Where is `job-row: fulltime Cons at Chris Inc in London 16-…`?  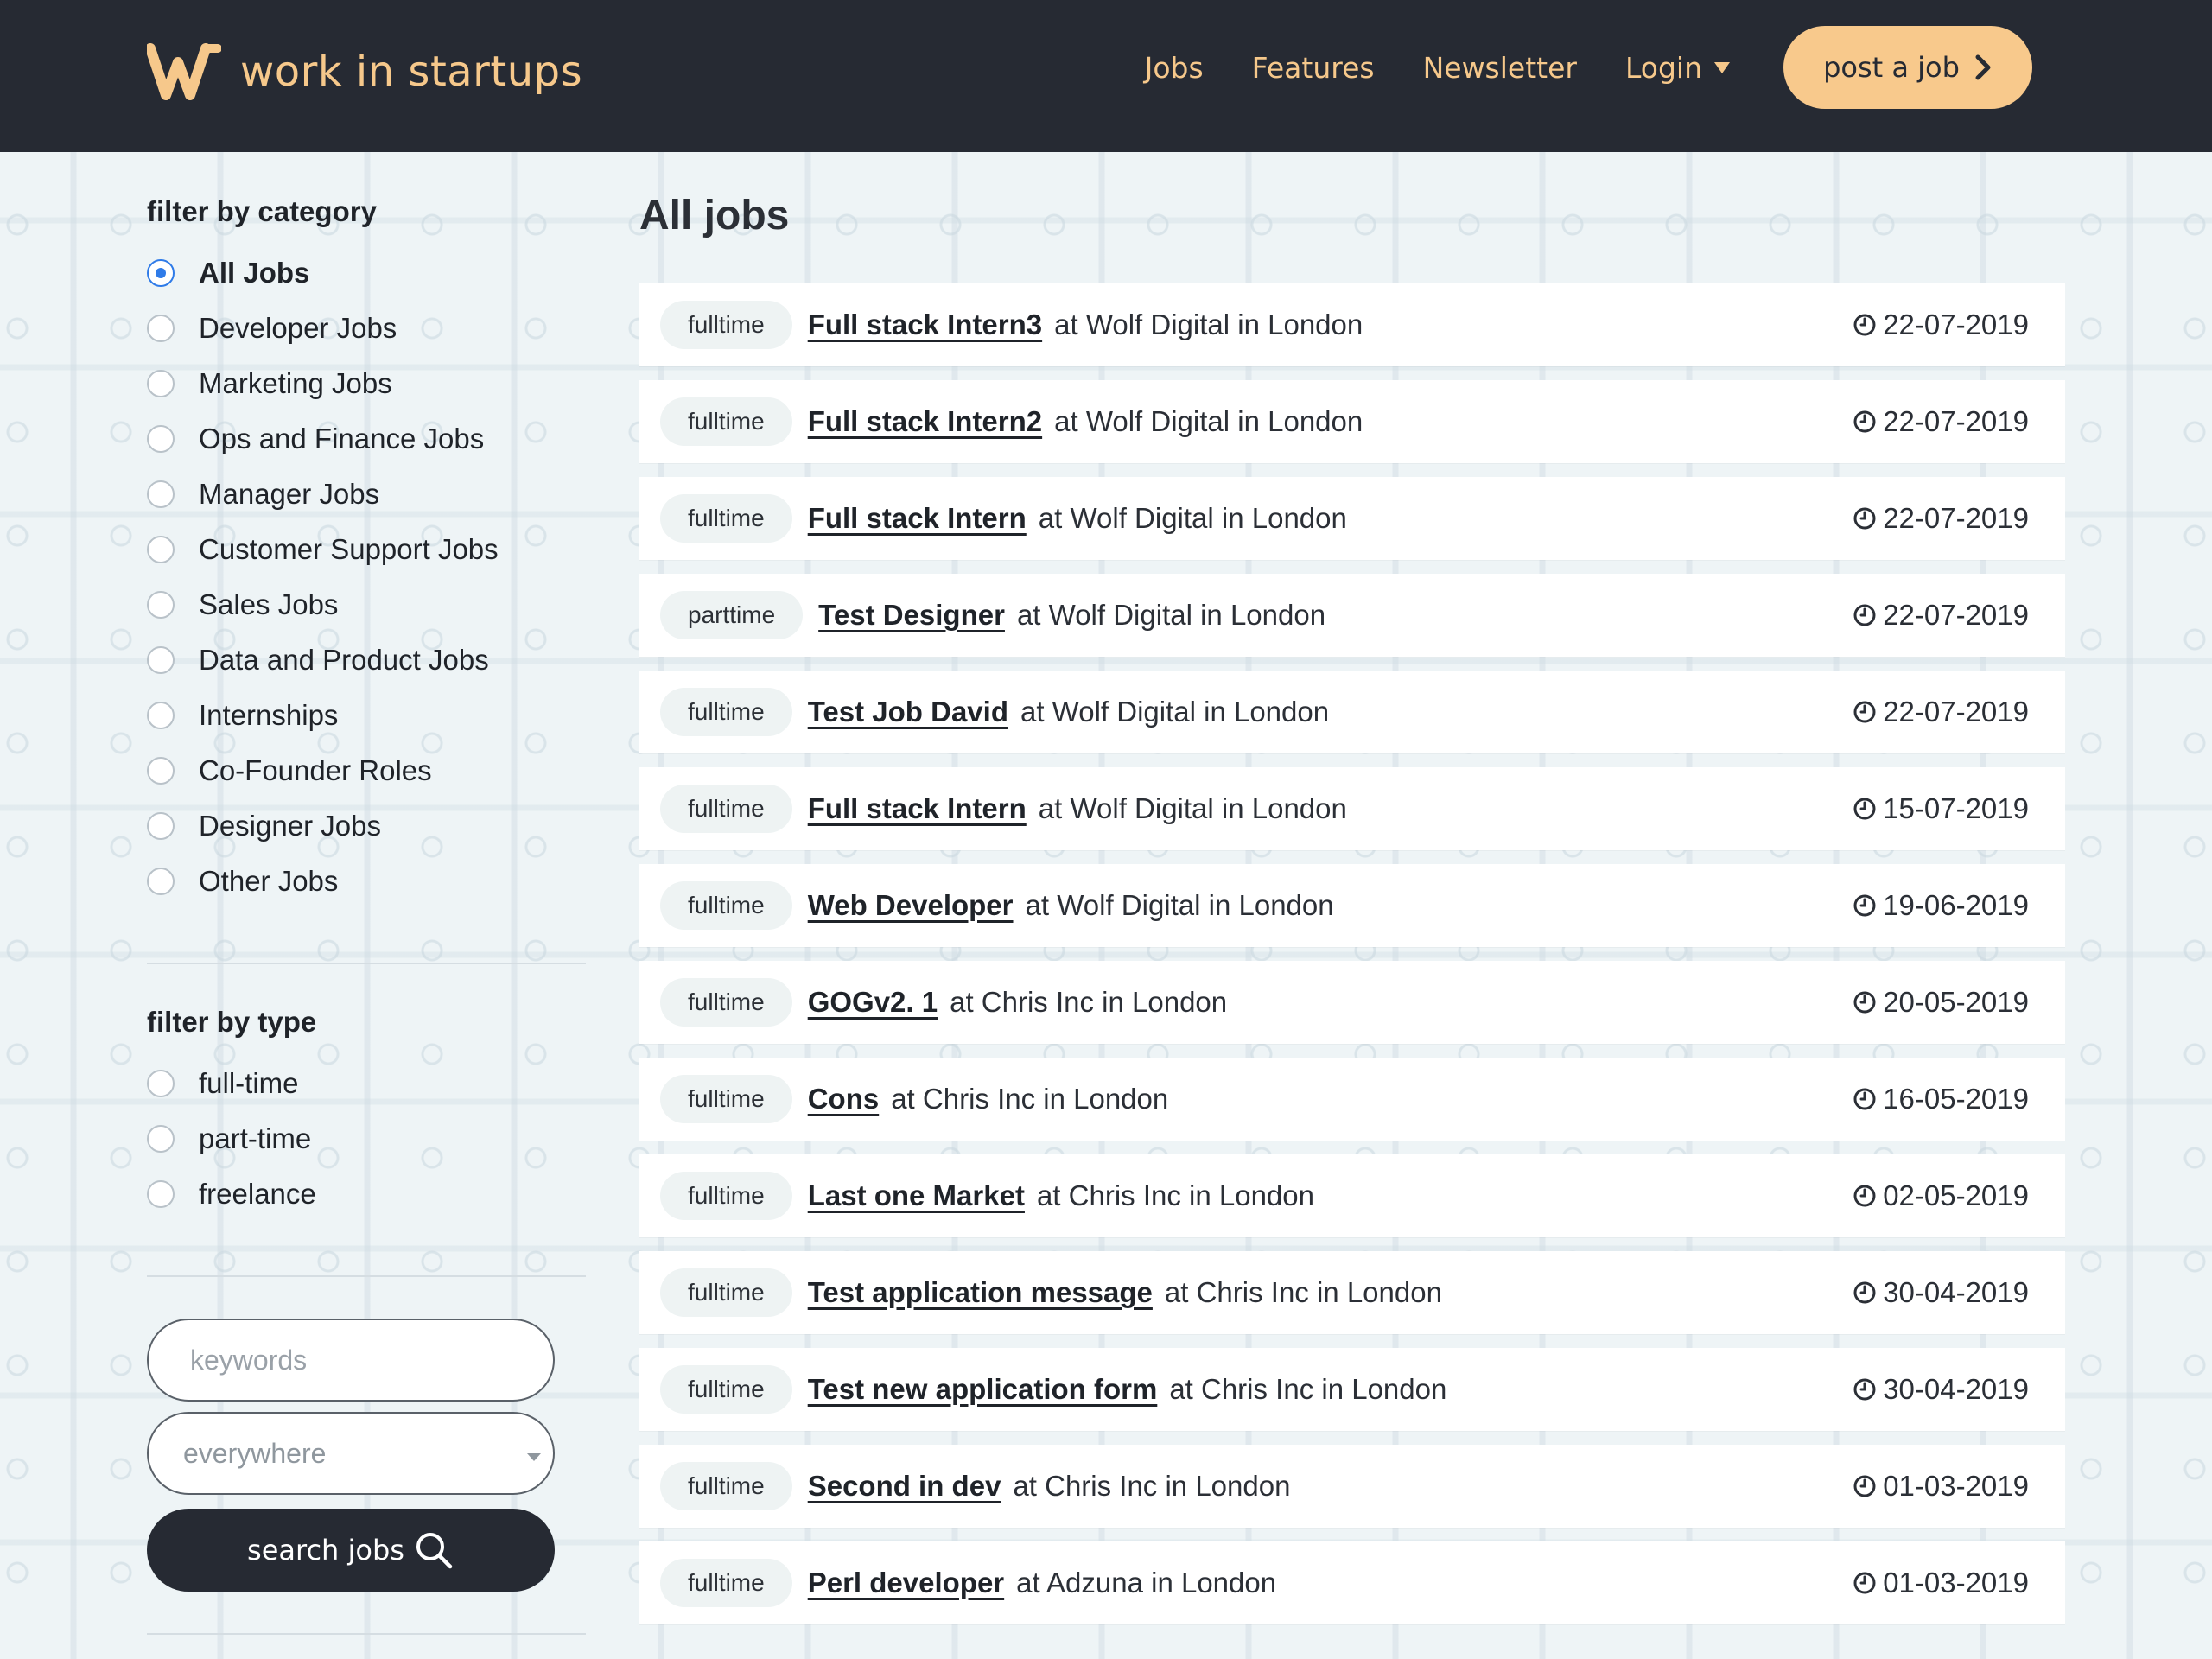 job-row: fulltime Cons at Chris Inc in London 16-… is located at coordinates (1352, 1099).